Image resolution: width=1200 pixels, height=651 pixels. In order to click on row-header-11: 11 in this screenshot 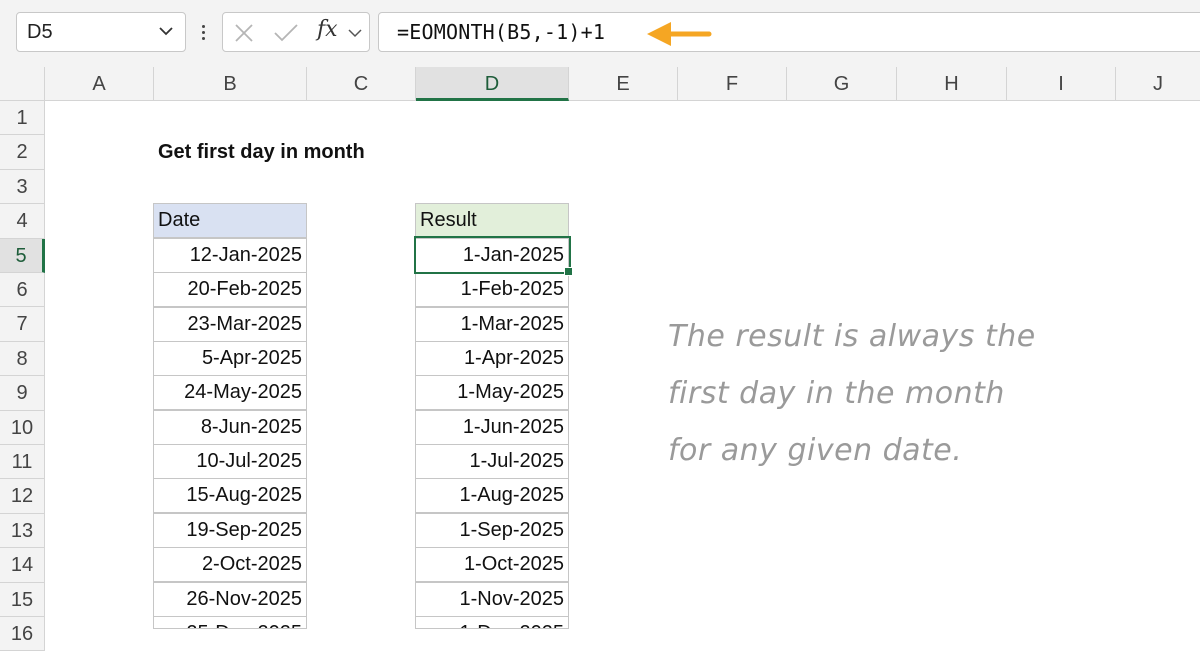, I will do `click(22, 462)`.